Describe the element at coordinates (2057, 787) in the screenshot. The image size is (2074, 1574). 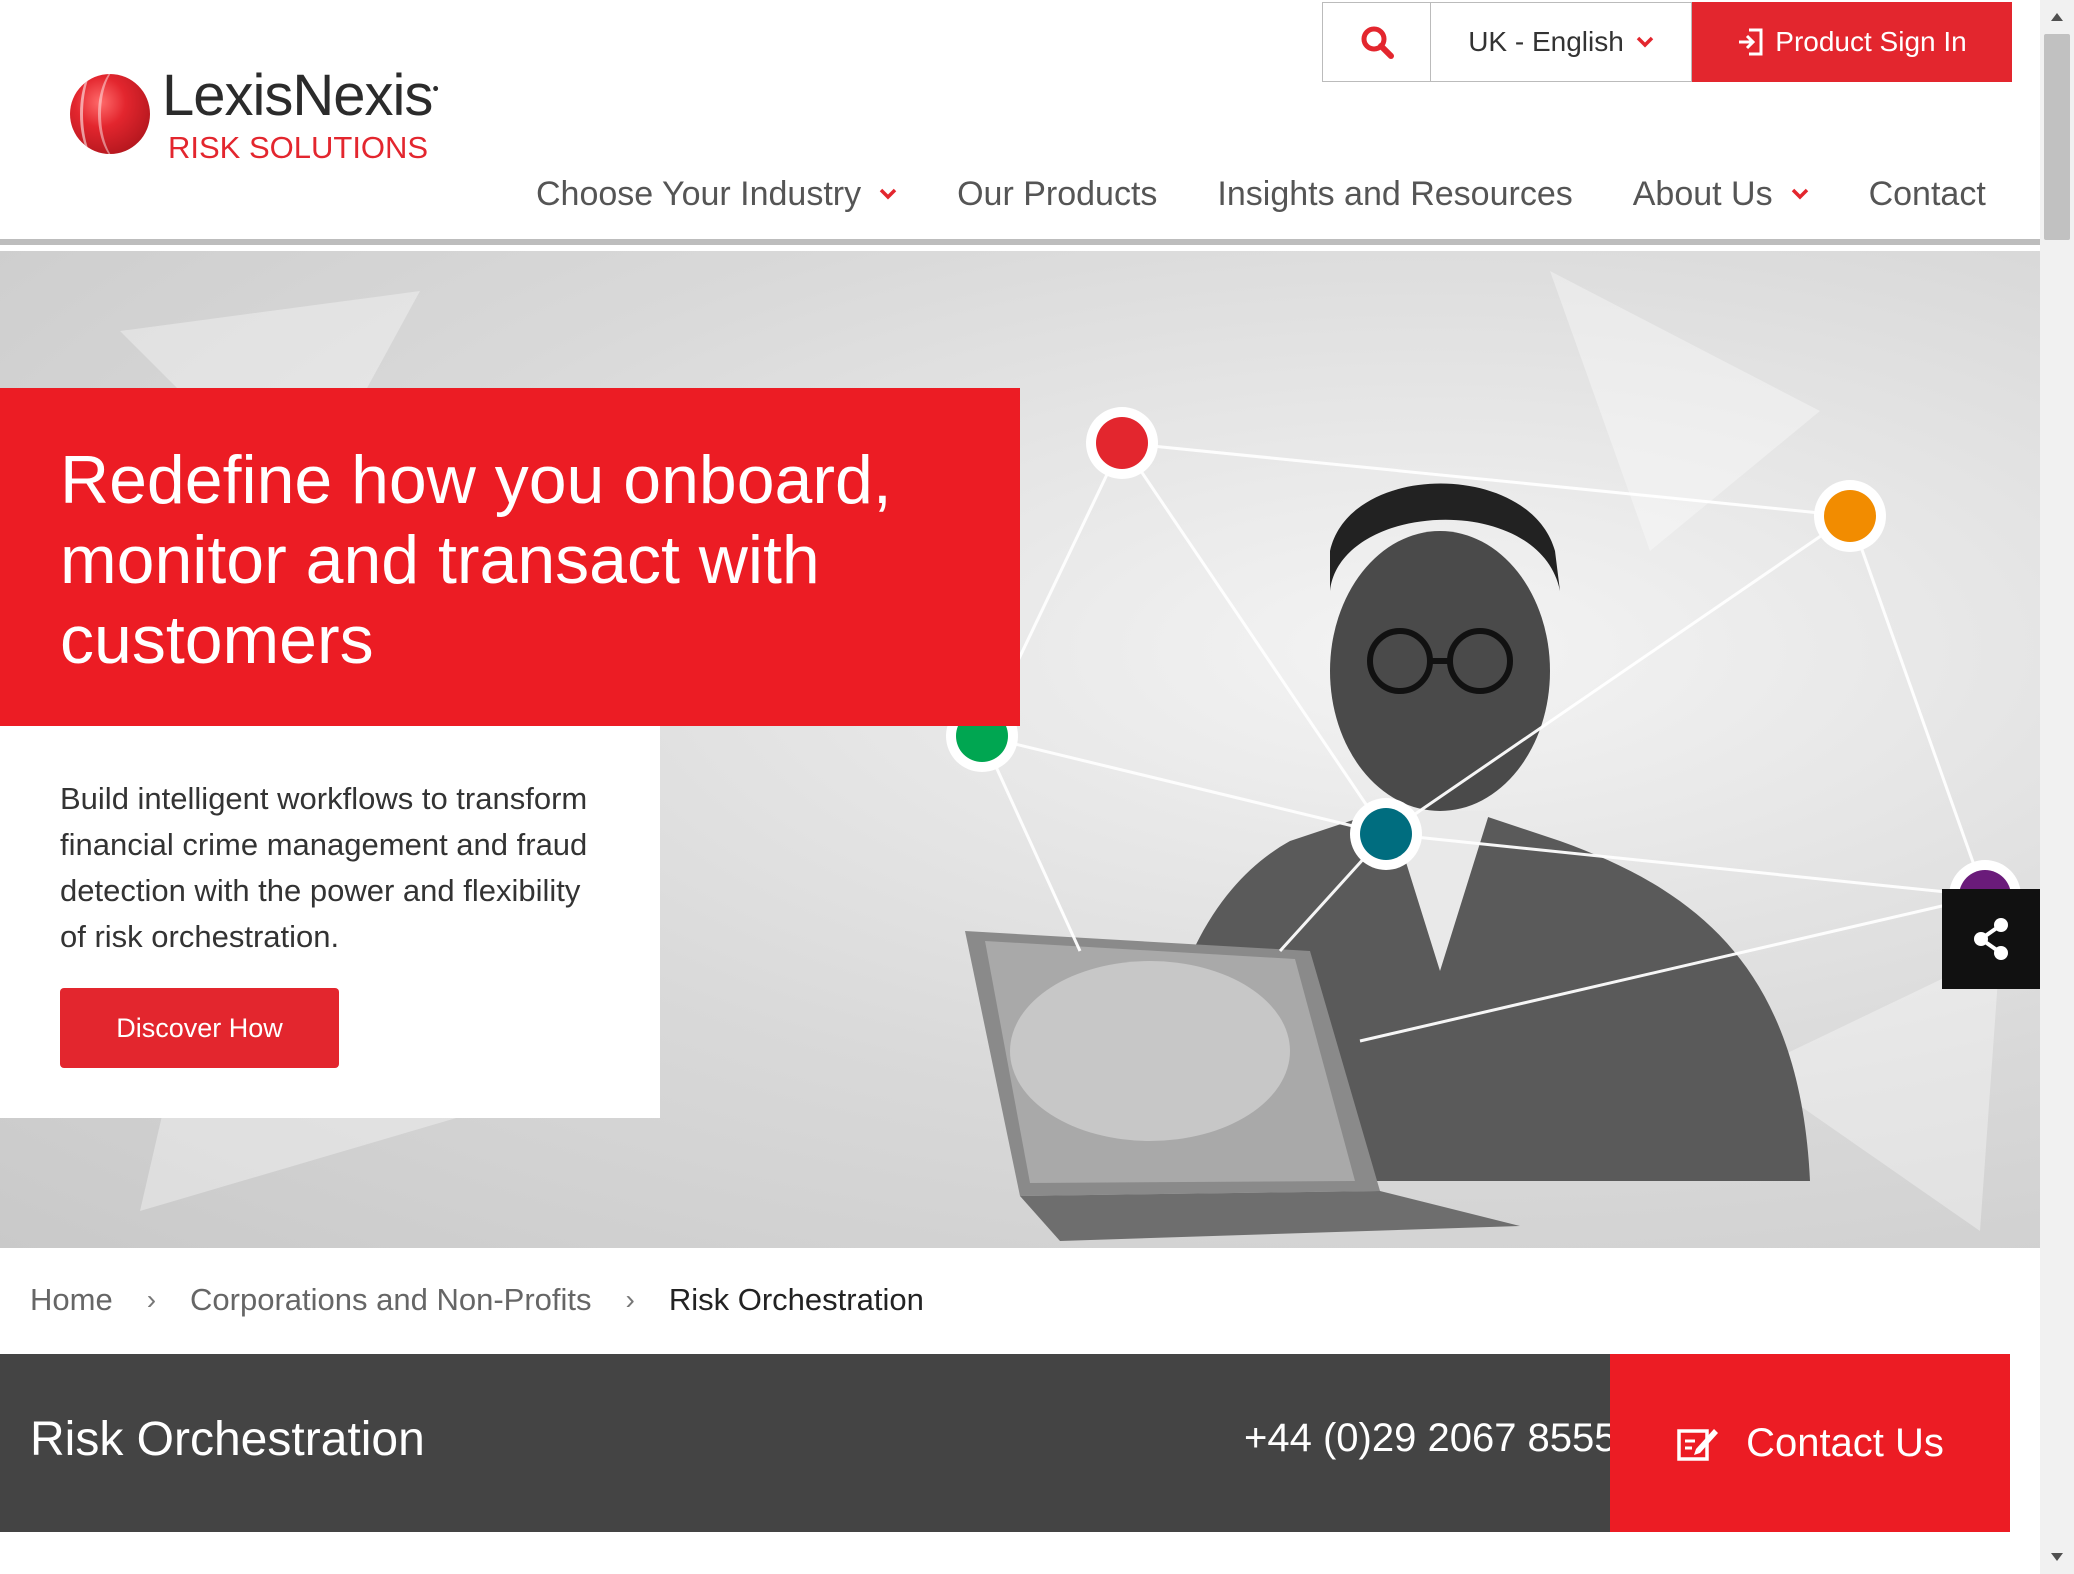
I see `vertical-scrollbar` at that location.